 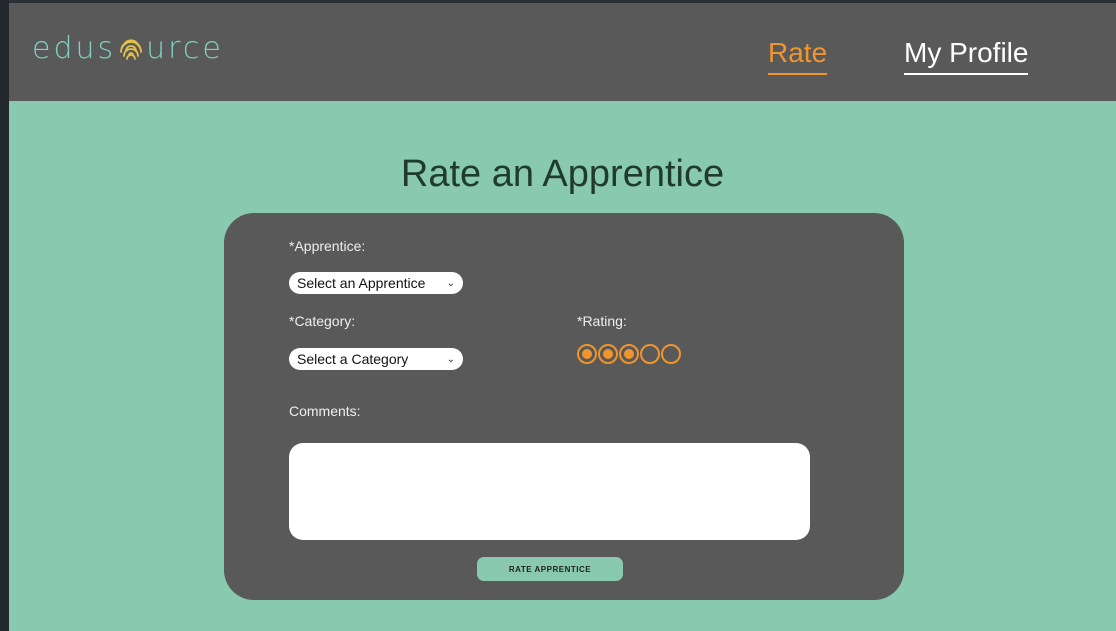 I want to click on apprentice-label: *Apprentice:, so click(x=327, y=246).